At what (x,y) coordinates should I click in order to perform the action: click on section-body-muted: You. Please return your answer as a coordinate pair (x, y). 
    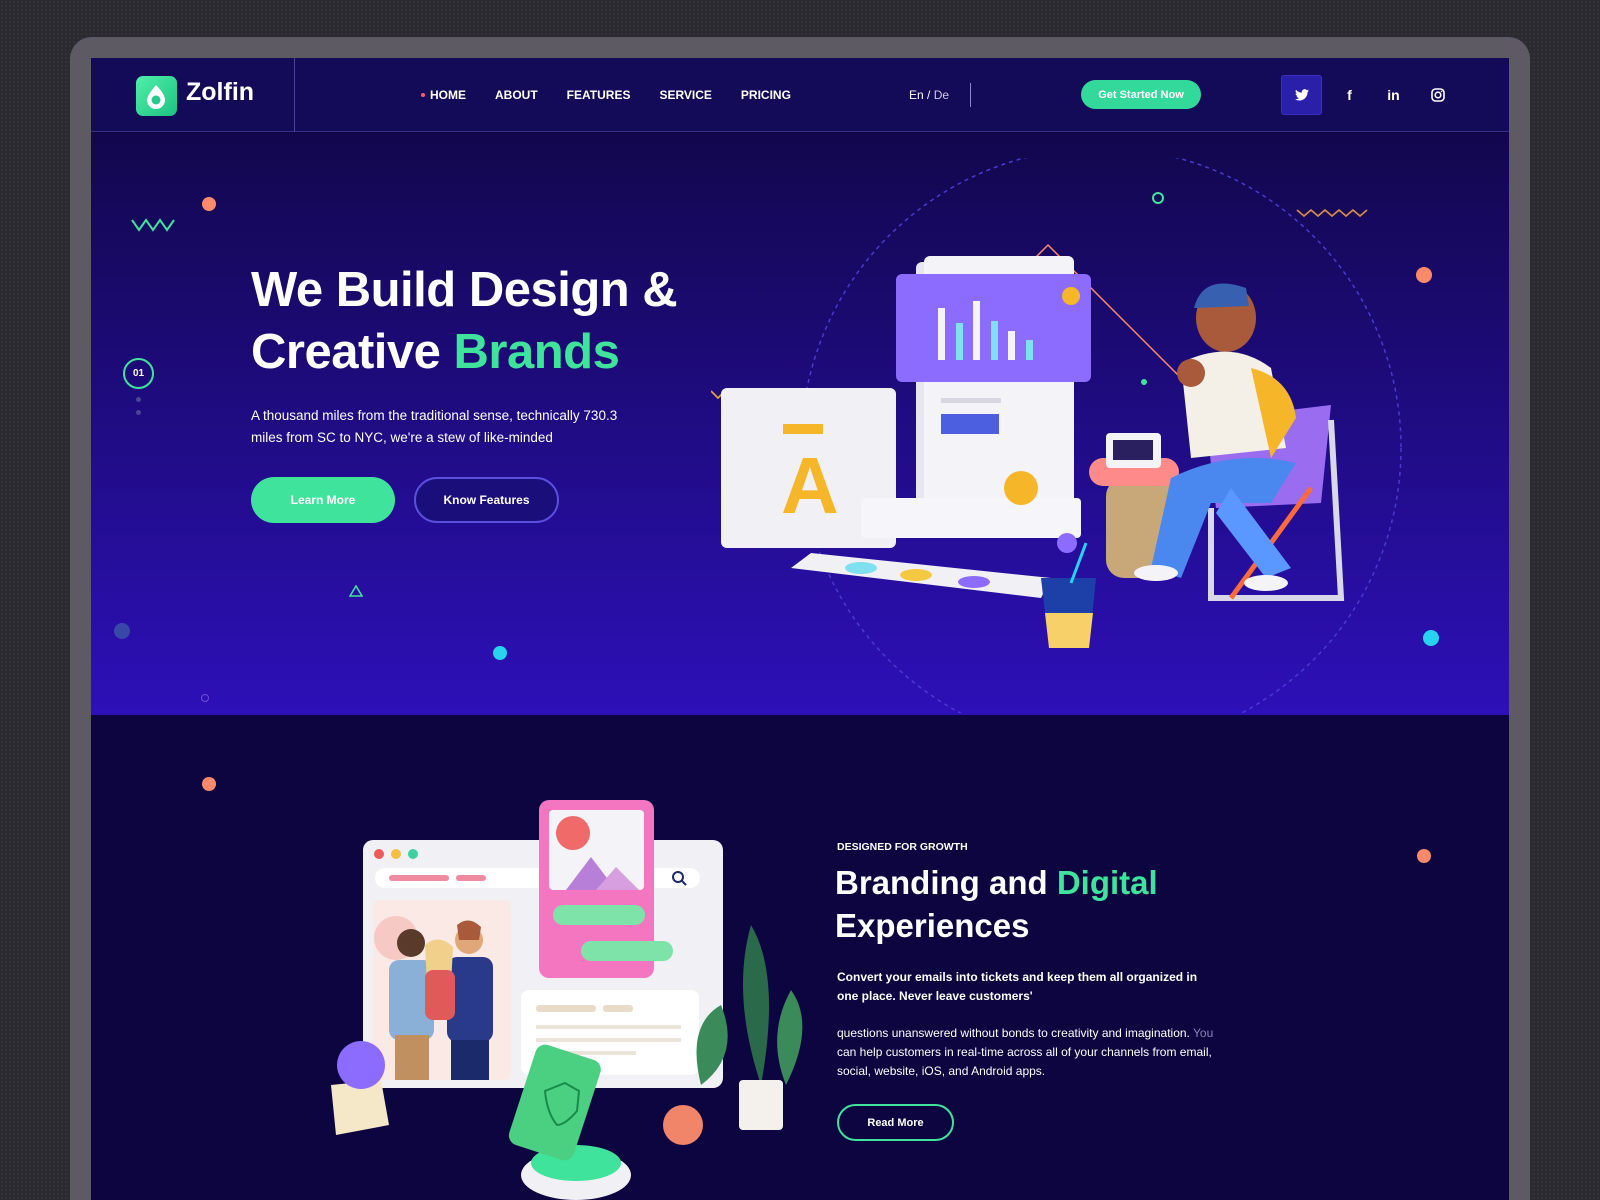
    Looking at the image, I should click on (1203, 1033).